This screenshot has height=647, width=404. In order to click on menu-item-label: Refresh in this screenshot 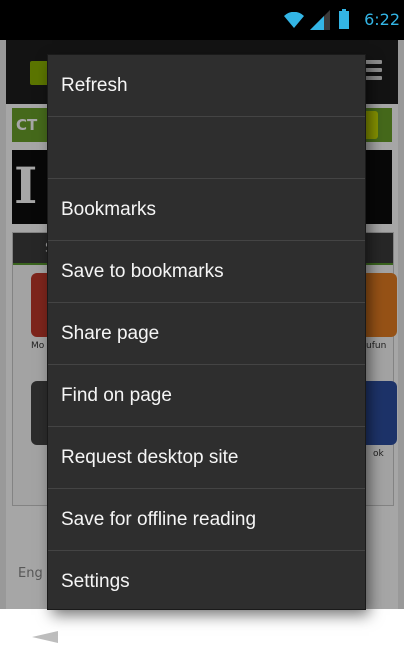, I will do `click(94, 85)`.